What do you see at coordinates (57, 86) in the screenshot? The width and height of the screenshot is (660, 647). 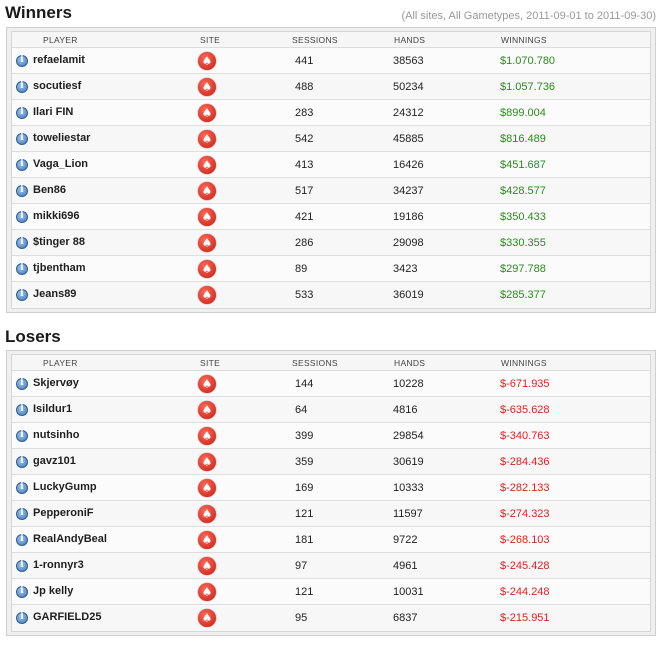 I see `player-name-link: socutiesf` at bounding box center [57, 86].